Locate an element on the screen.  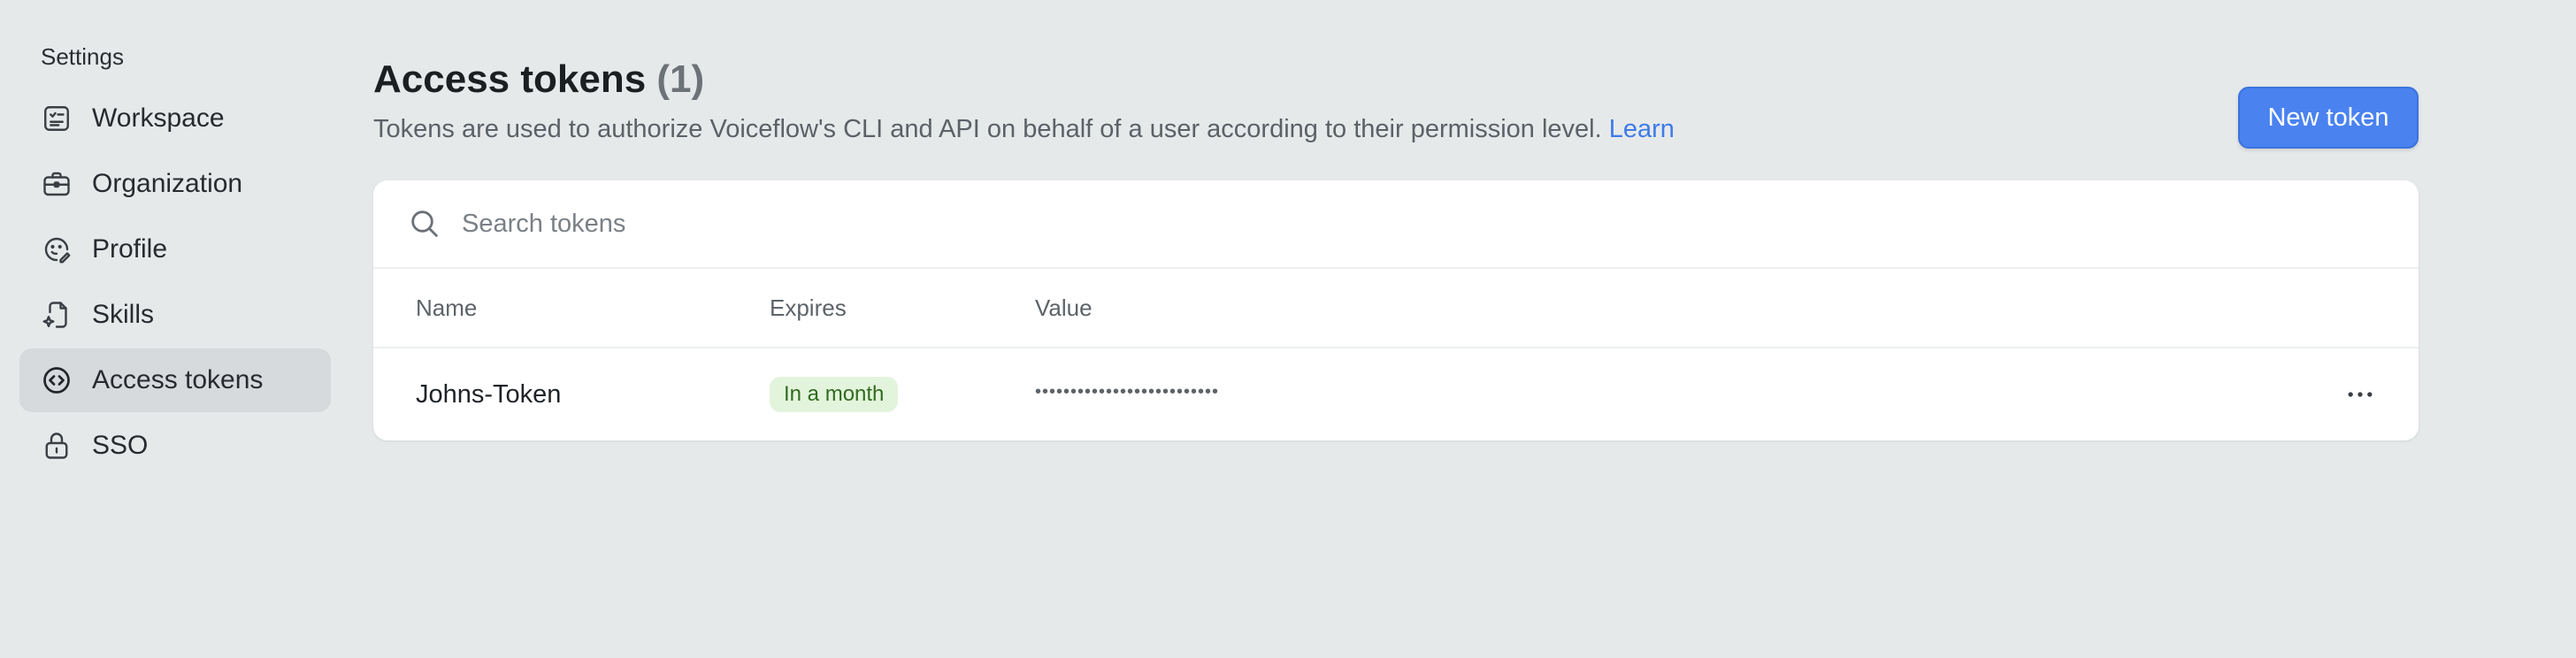
sidebar-item-label: SSO is located at coordinates (120, 446).